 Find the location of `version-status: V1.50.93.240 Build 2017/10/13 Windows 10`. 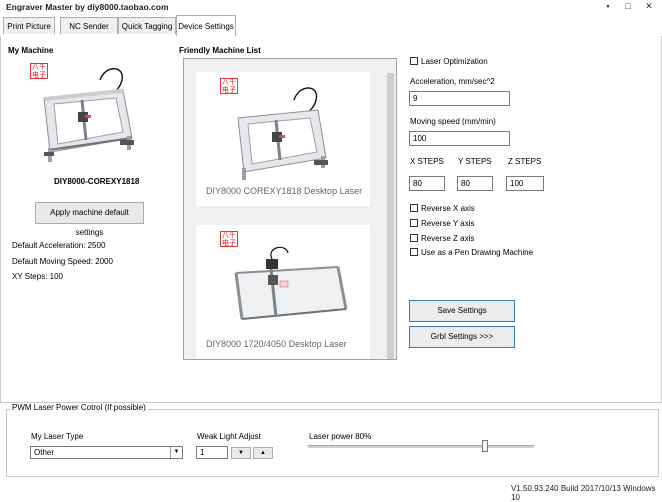

version-status: V1.50.93.240 Build 2017/10/13 Windows 10 is located at coordinates (583, 493).